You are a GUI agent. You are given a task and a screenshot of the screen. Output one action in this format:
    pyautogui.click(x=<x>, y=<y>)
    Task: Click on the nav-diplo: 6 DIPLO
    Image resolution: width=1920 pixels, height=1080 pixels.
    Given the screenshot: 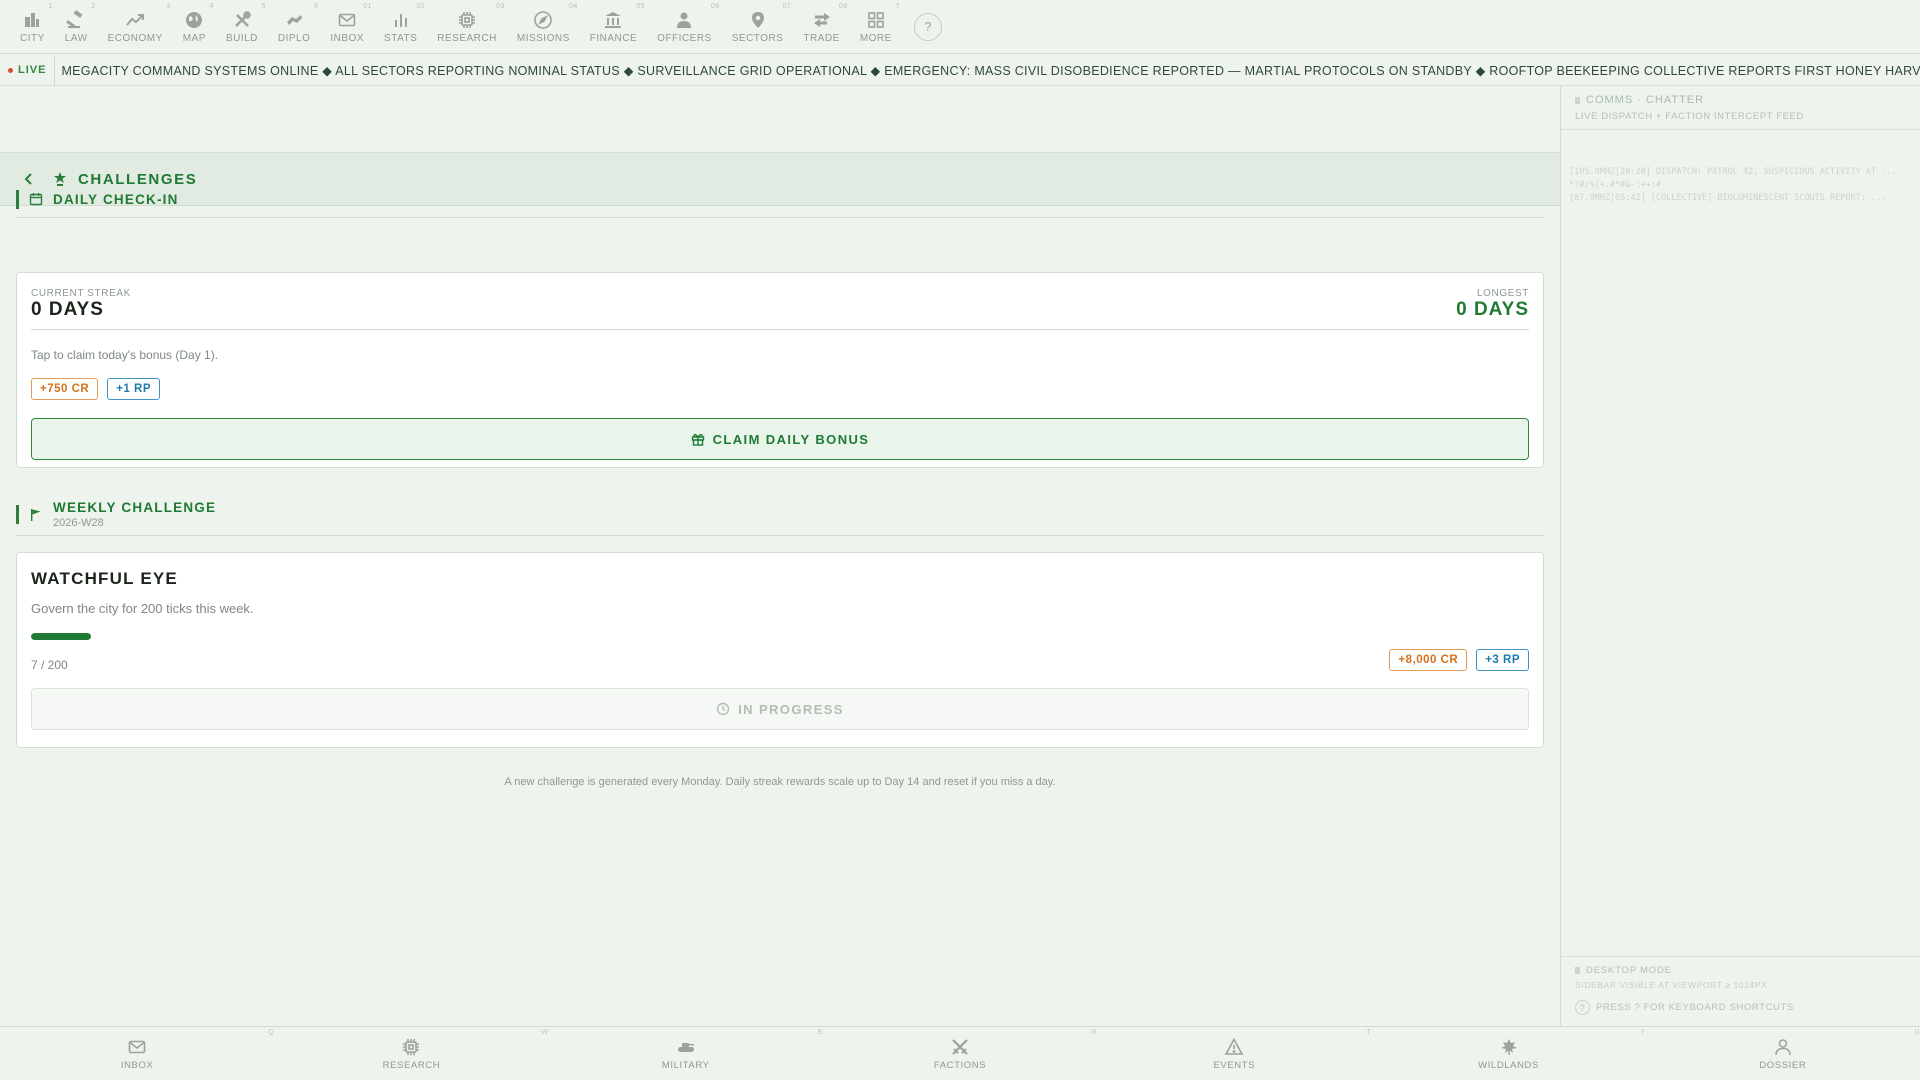 What is the action you would take?
    pyautogui.click(x=294, y=27)
    